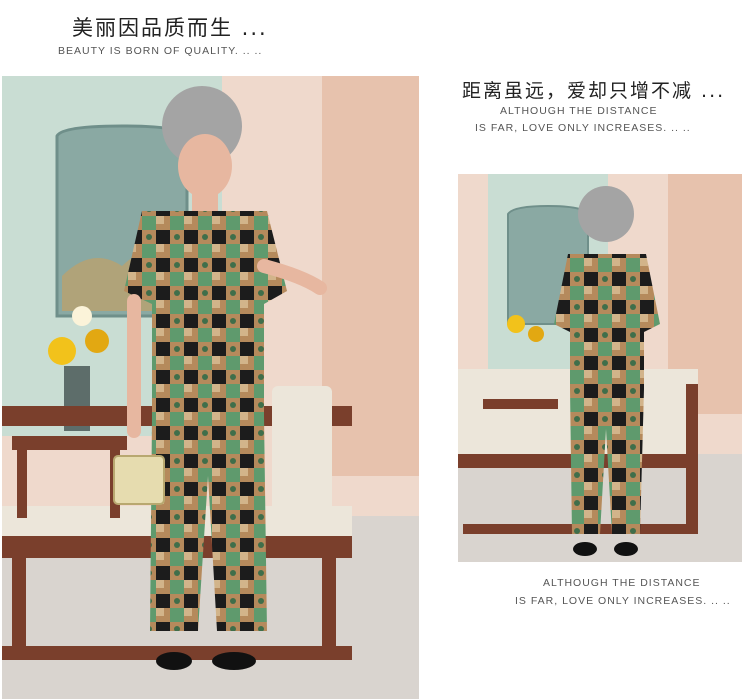  Describe the element at coordinates (623, 601) in the screenshot. I see `bottom-caption-line-2: IS FAR, LOVE ONLY INCREASES. .. ..` at that location.